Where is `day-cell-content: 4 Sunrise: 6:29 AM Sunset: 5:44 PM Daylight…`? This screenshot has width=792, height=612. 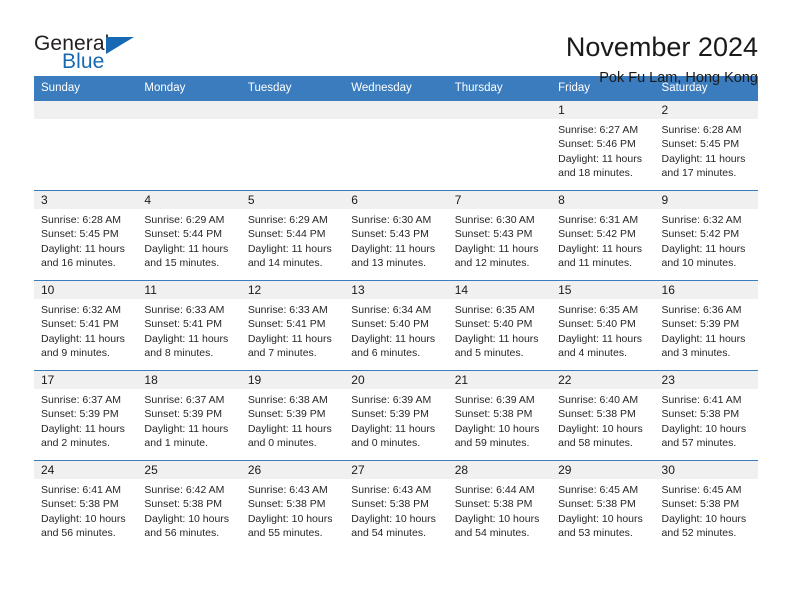
day-cell-content: 4 Sunrise: 6:29 AM Sunset: 5:44 PM Daylight… is located at coordinates (189, 235).